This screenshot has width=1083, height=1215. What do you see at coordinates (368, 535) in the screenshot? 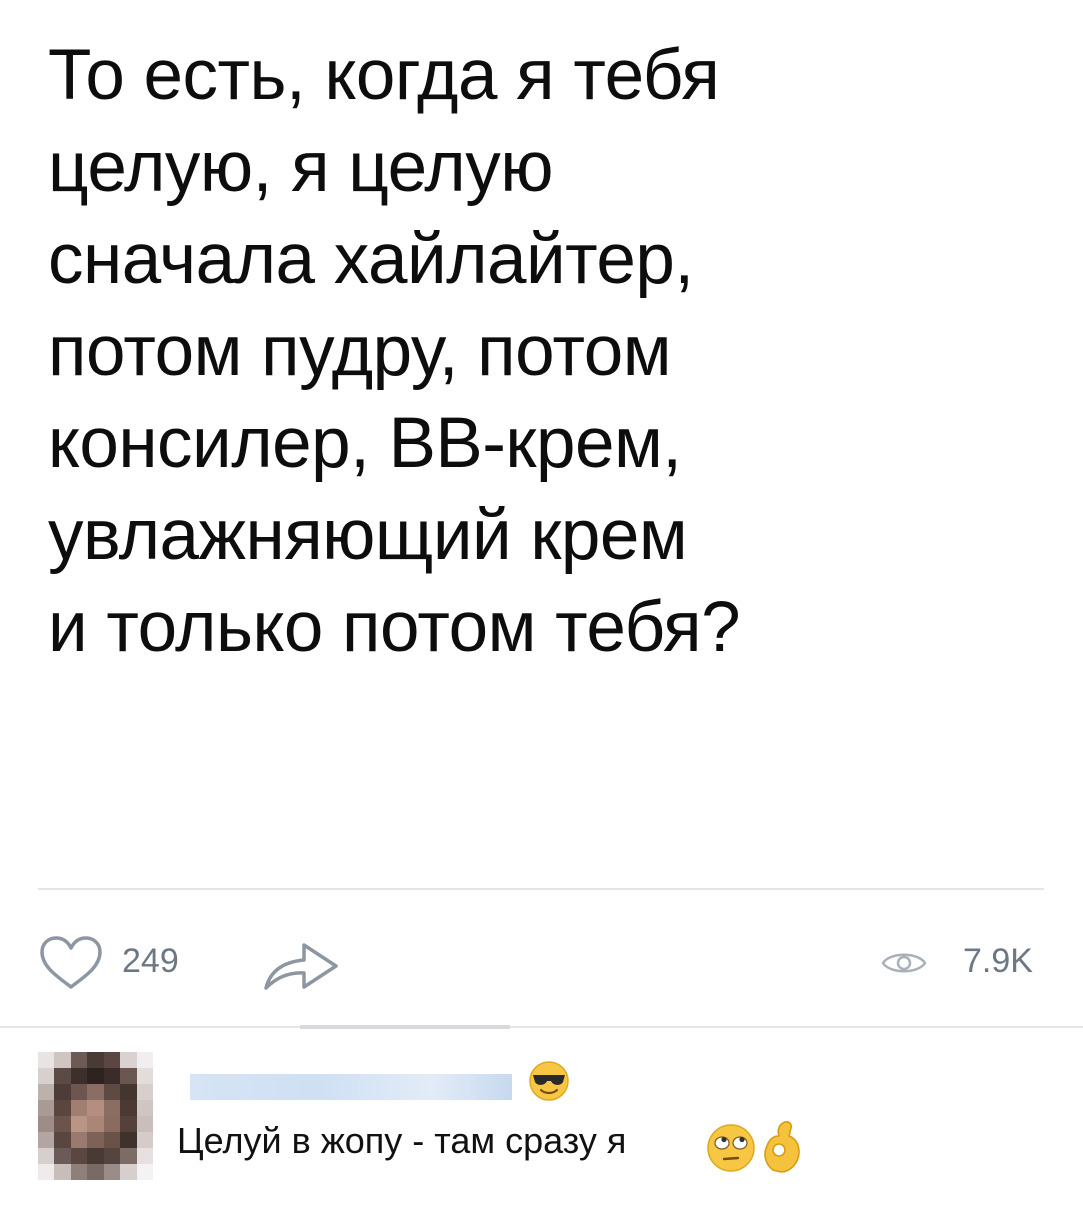
I see `post-text-line: увлажняющий крем` at bounding box center [368, 535].